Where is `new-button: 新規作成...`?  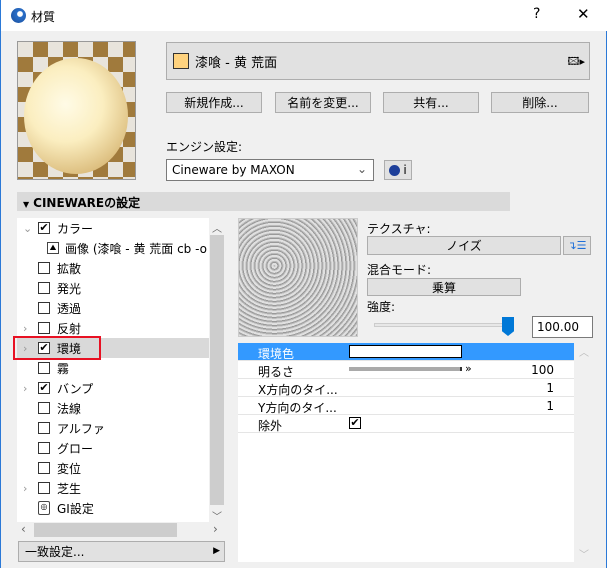
new-button: 新規作成... is located at coordinates (214, 102).